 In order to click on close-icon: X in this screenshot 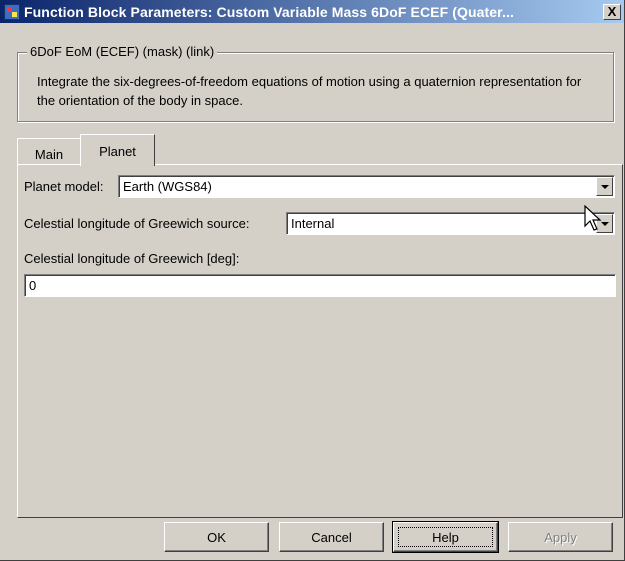, I will do `click(612, 11)`.